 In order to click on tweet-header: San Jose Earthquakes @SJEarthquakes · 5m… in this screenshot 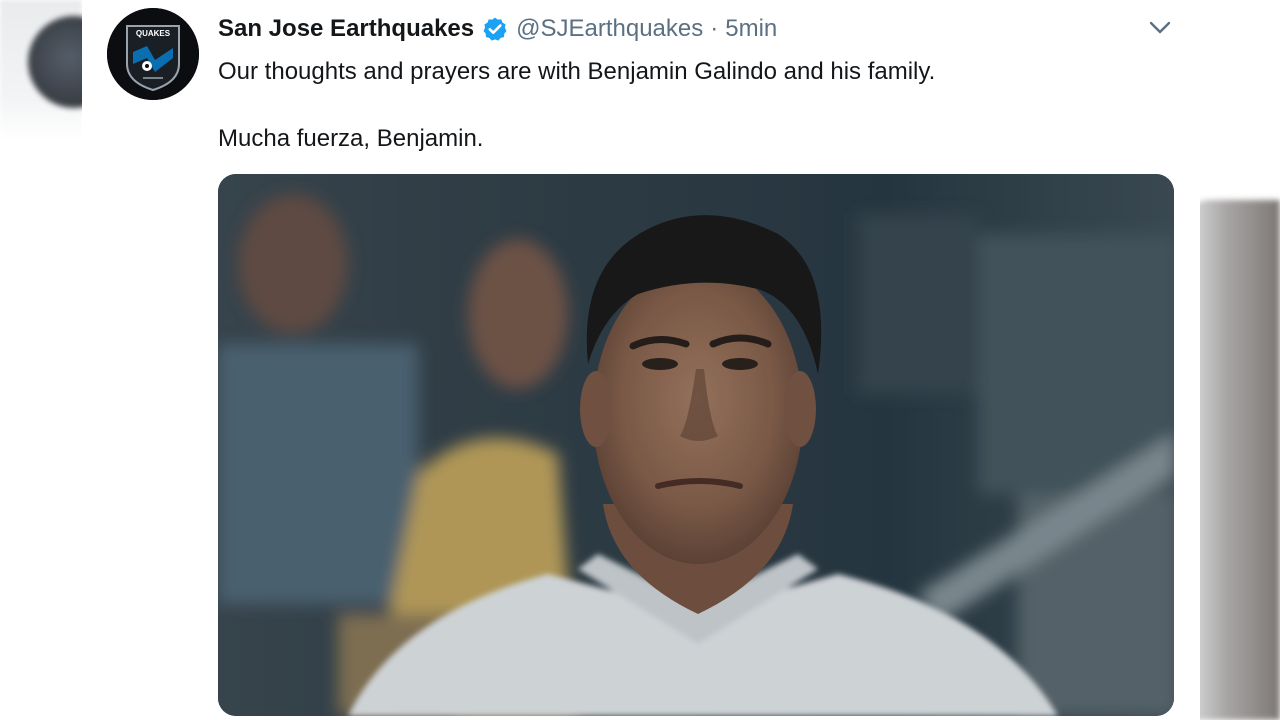, I will do `click(497, 29)`.